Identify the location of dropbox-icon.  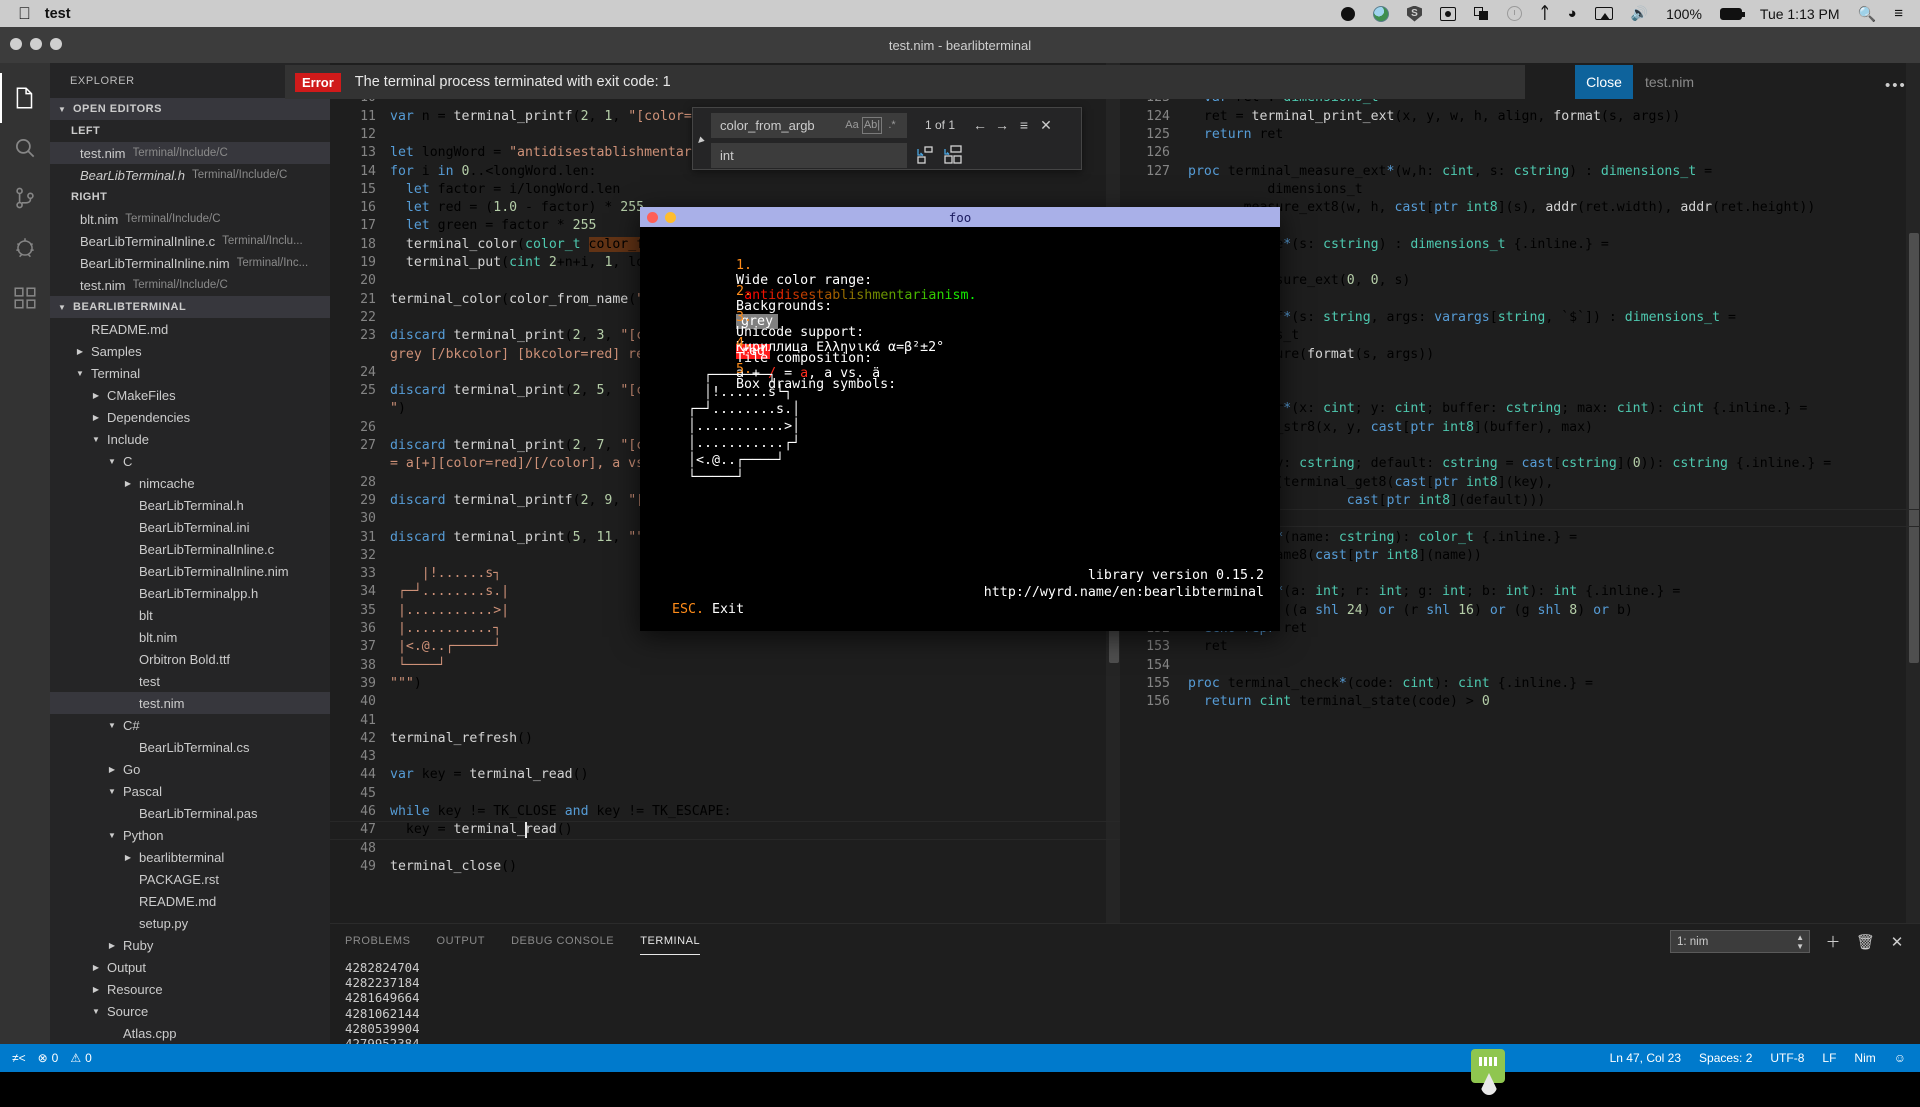
(1347, 13).